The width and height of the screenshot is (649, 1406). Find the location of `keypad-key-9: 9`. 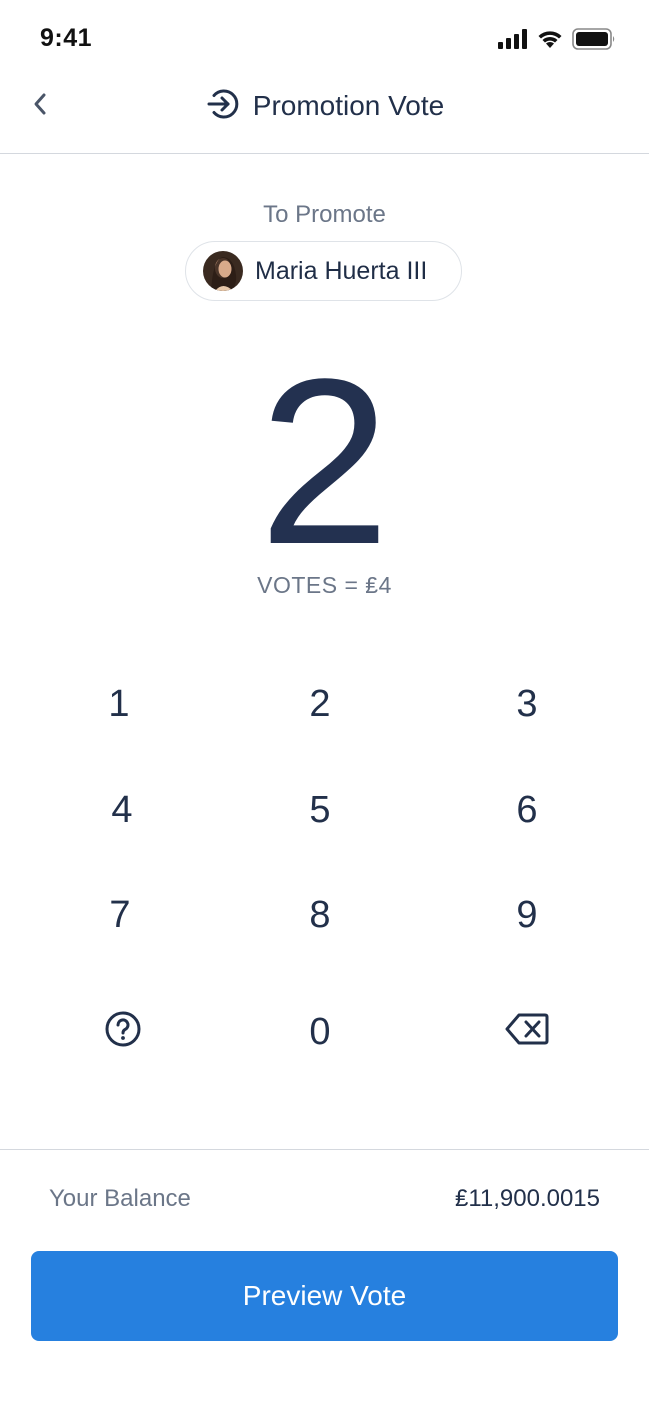

keypad-key-9: 9 is located at coordinates (527, 915).